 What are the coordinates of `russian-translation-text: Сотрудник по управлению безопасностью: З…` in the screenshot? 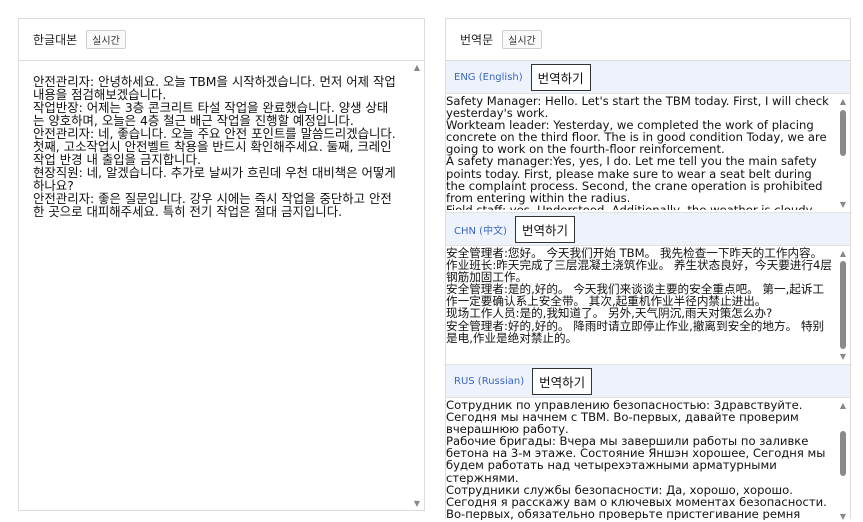 It's located at (640, 459).